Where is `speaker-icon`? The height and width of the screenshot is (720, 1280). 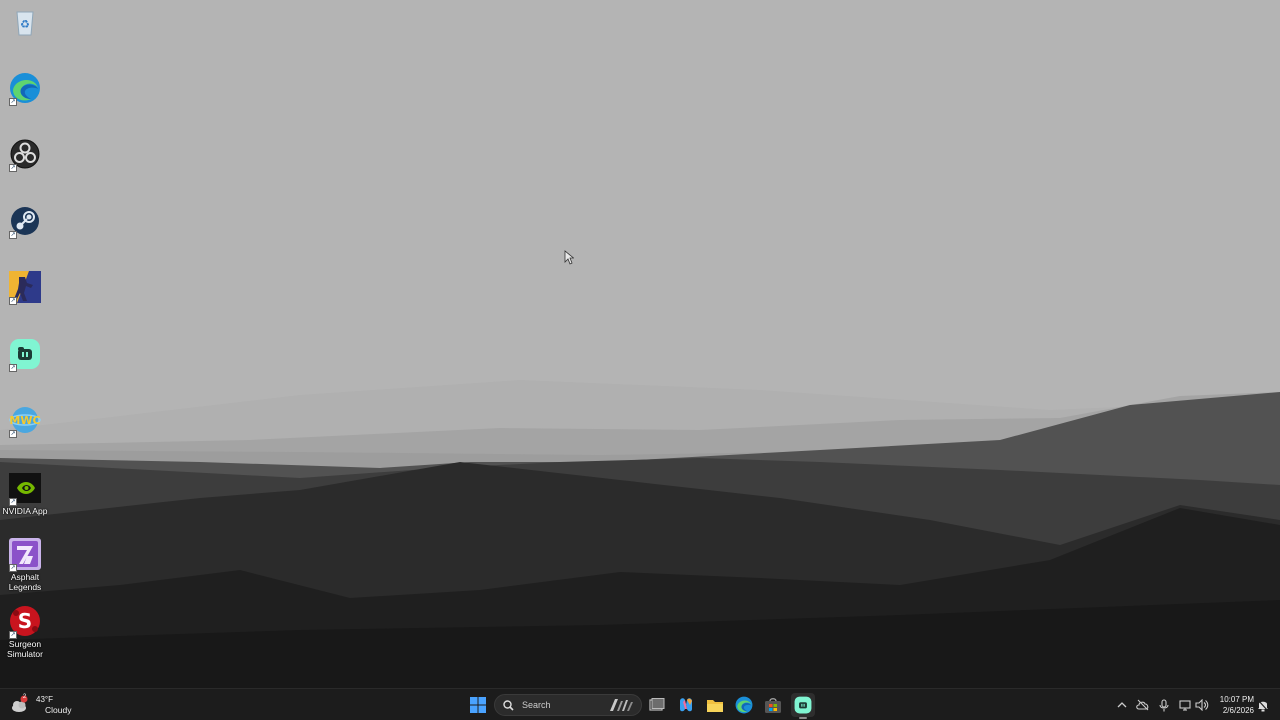 speaker-icon is located at coordinates (1202, 705).